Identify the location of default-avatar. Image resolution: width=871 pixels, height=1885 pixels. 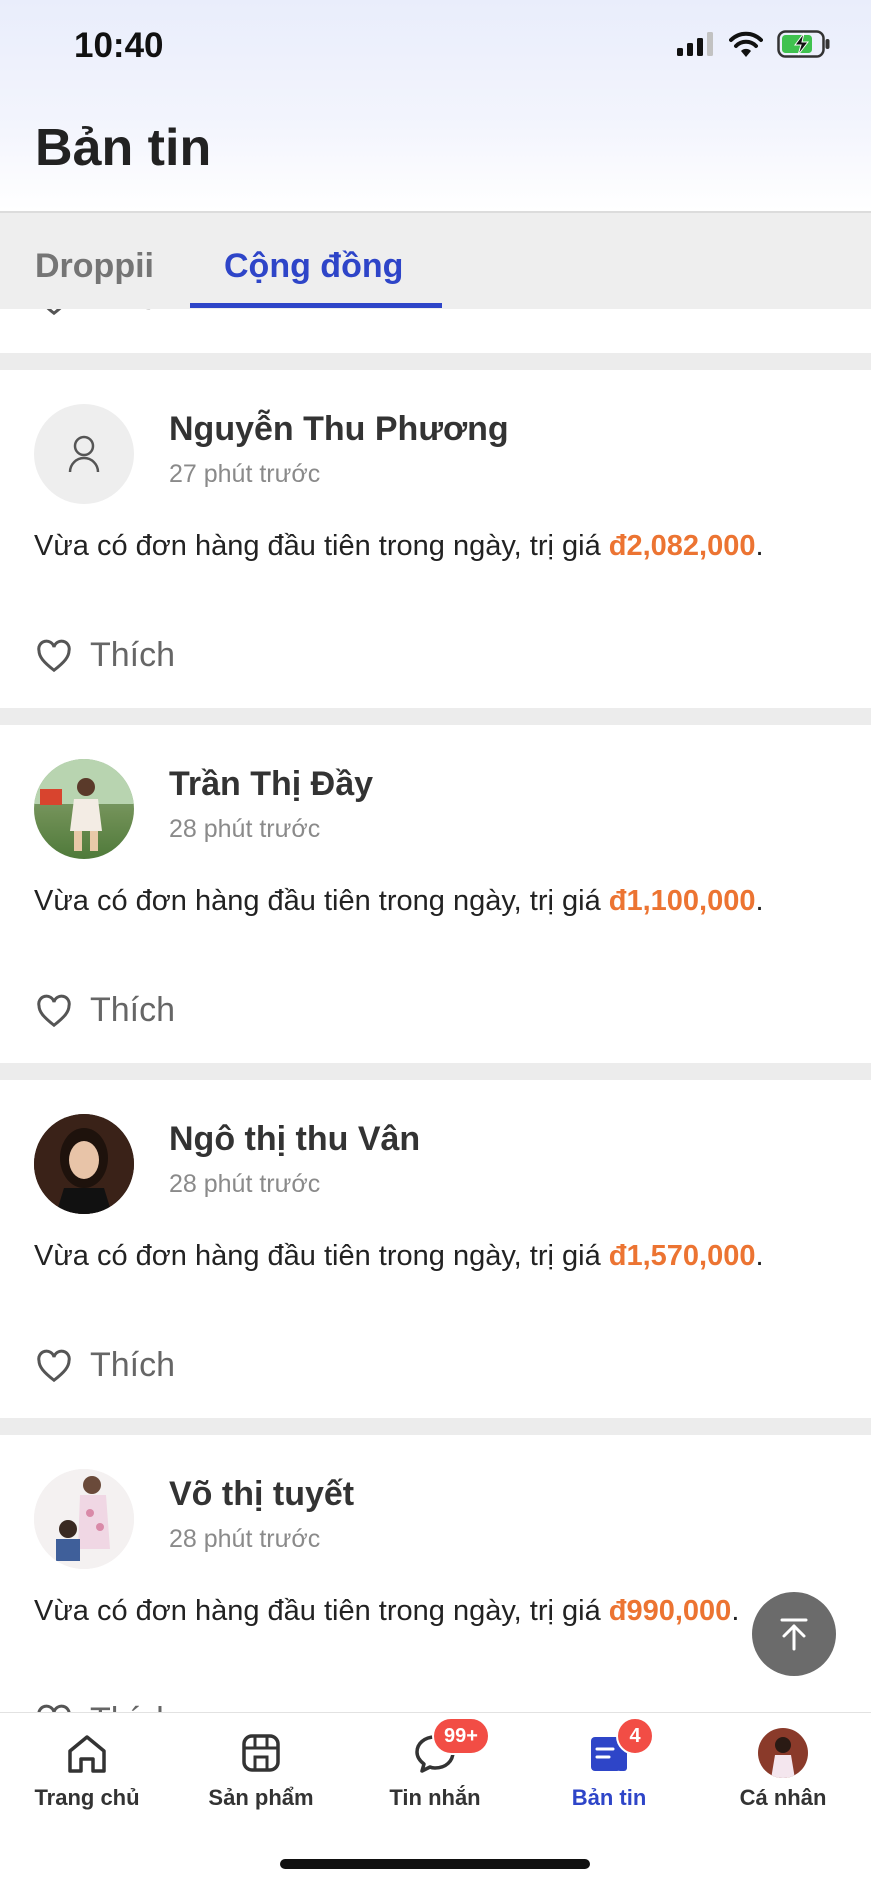
(84, 454).